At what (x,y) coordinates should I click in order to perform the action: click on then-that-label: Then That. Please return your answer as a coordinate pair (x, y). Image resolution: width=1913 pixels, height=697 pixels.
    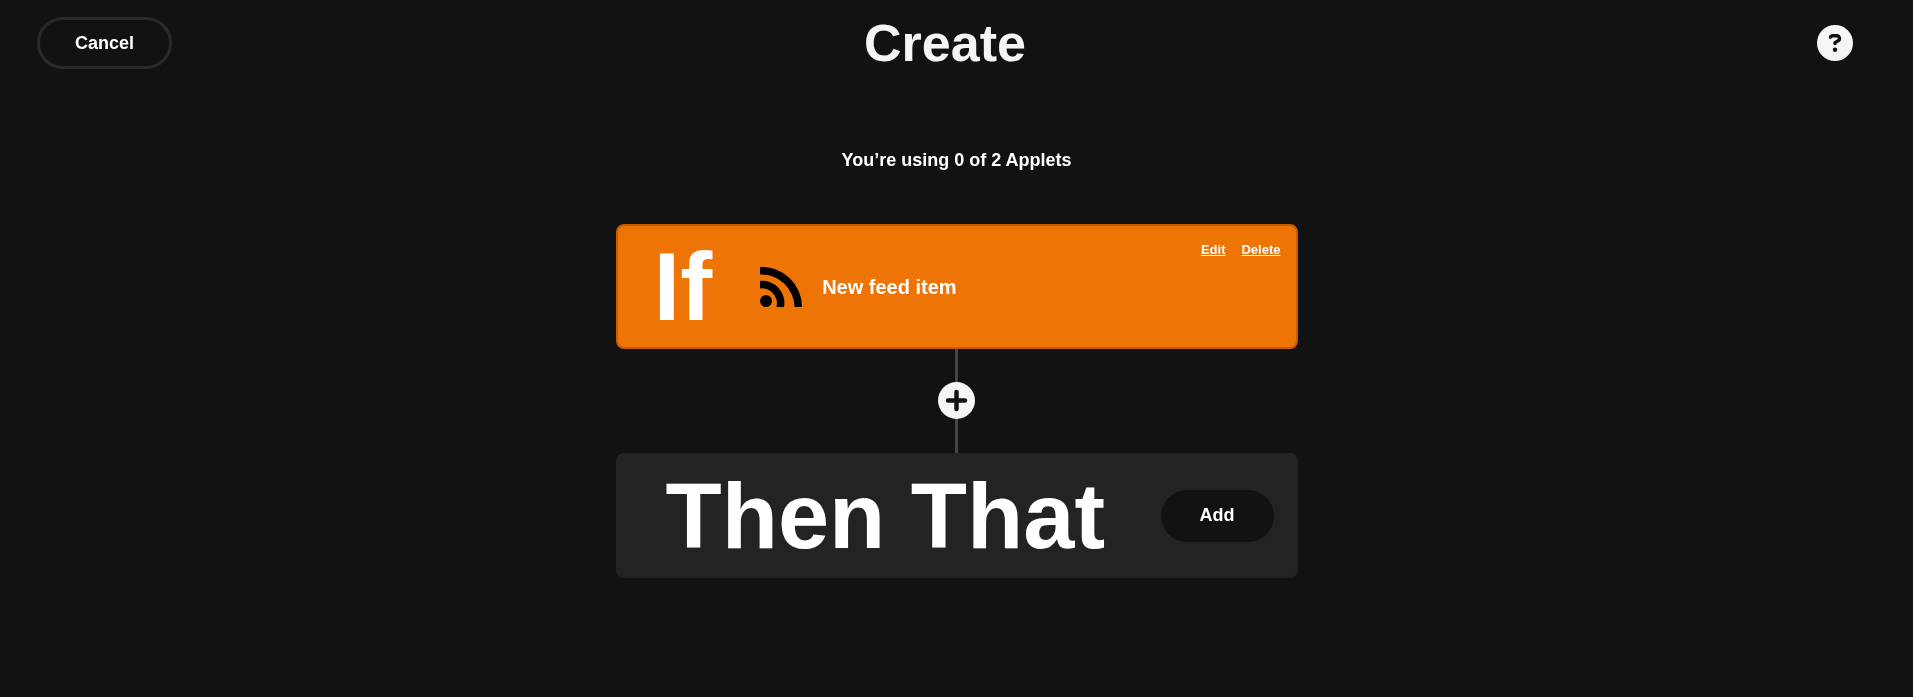
    Looking at the image, I should click on (885, 515).